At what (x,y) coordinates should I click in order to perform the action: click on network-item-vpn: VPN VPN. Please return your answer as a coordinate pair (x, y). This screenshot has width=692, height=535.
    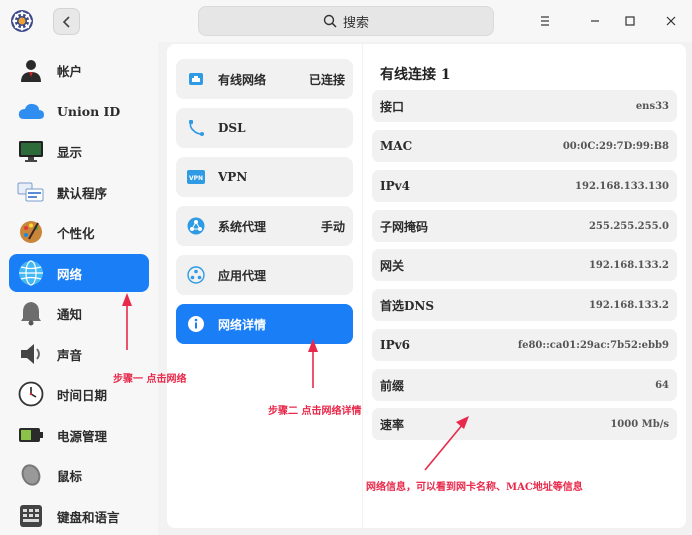
    Looking at the image, I should click on (264, 177).